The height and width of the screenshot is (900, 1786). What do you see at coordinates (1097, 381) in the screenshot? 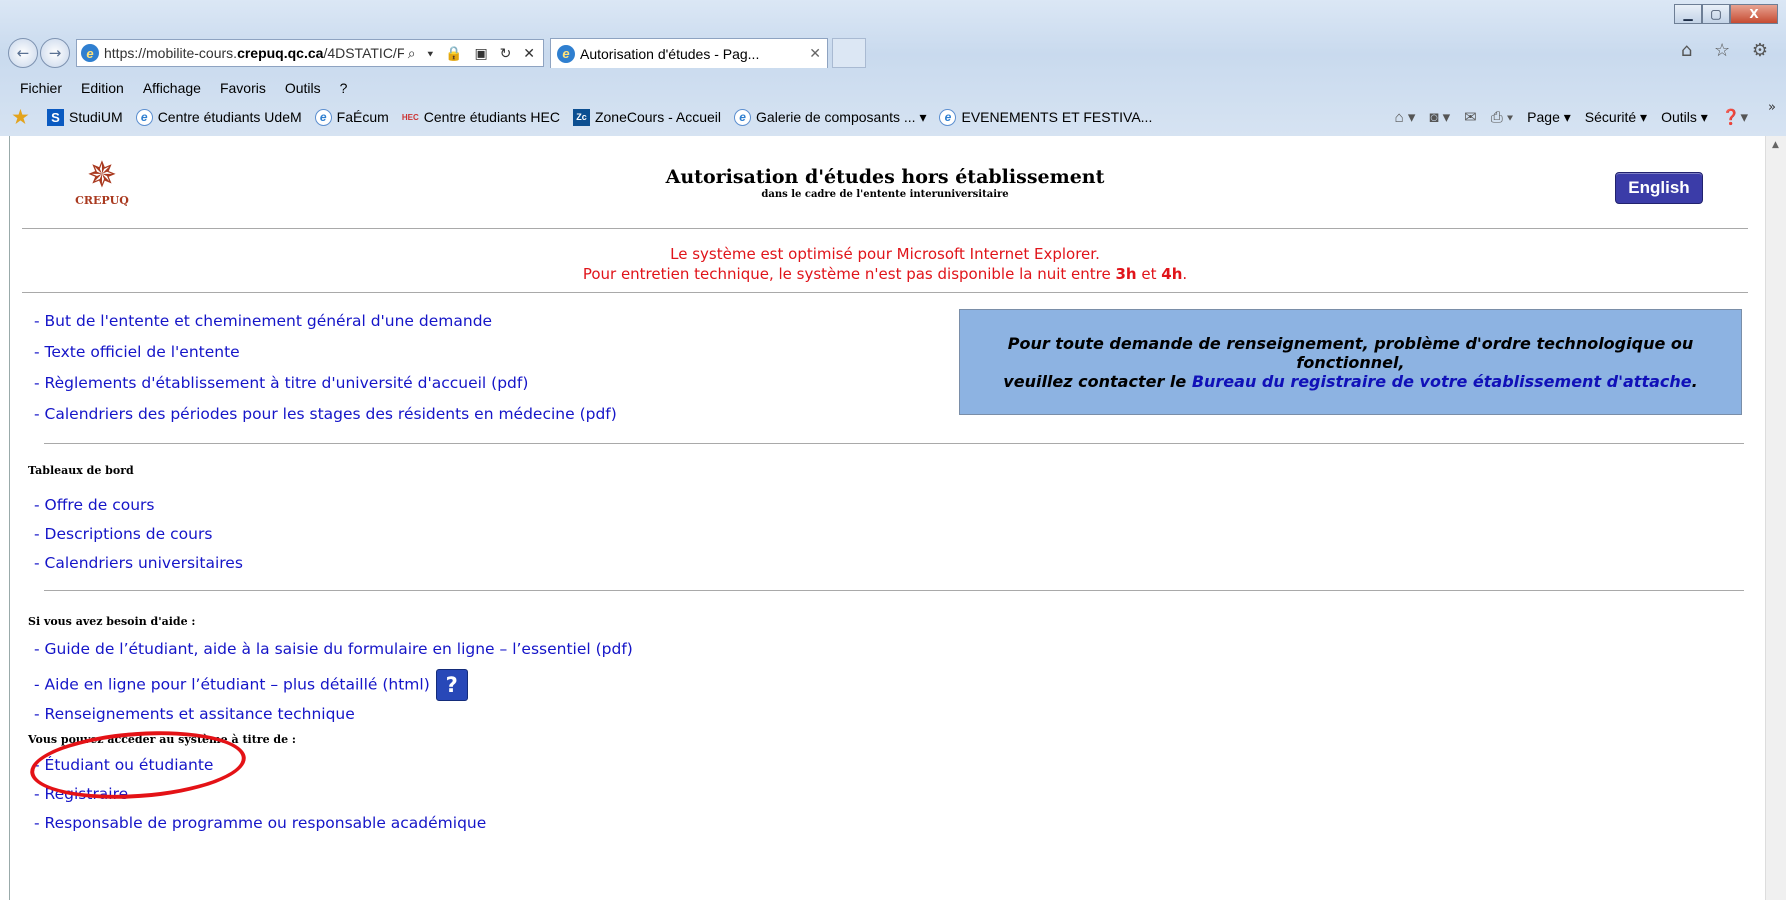
I see `contact-line2: veuillez contacter le` at bounding box center [1097, 381].